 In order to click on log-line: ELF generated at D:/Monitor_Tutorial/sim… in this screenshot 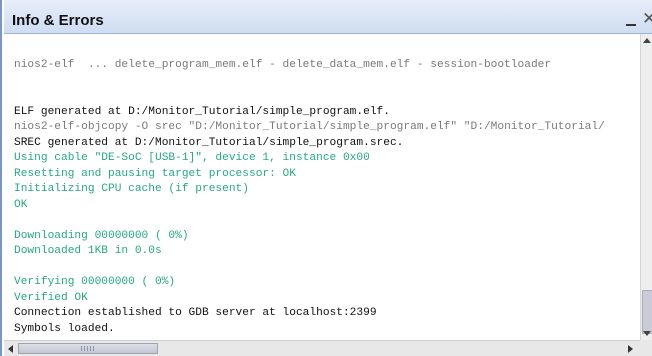, I will do `click(202, 111)`.